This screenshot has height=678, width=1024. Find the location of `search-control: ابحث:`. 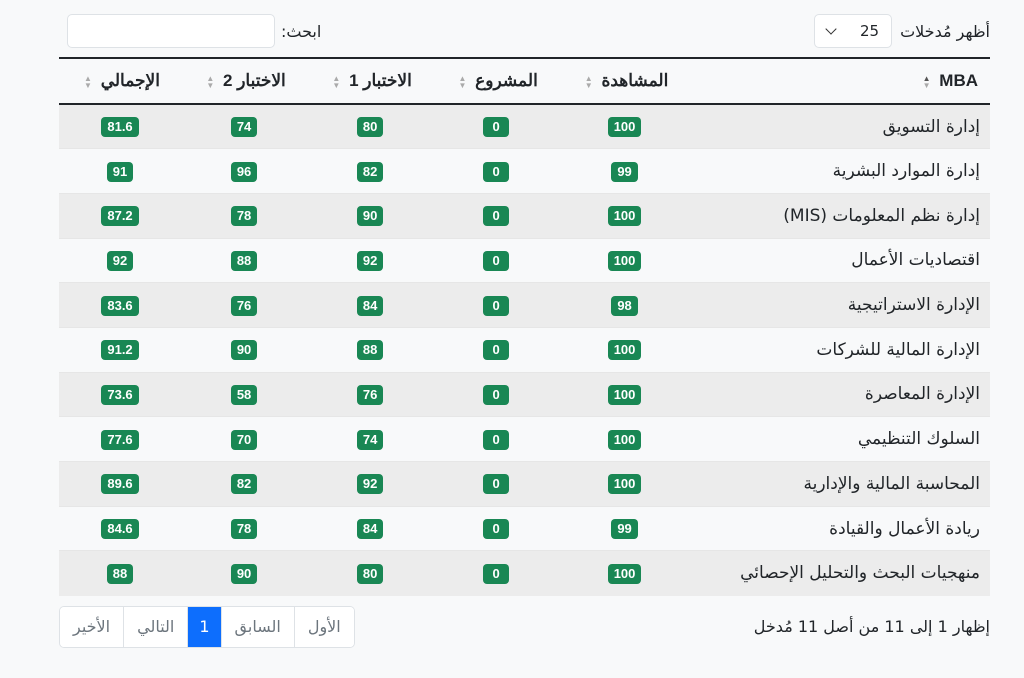

search-control: ابحث: is located at coordinates (194, 31).